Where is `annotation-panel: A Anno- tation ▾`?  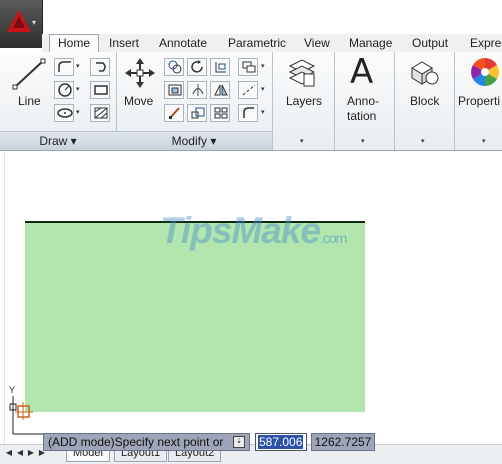 annotation-panel: A Anno- tation ▾ is located at coordinates (364, 101).